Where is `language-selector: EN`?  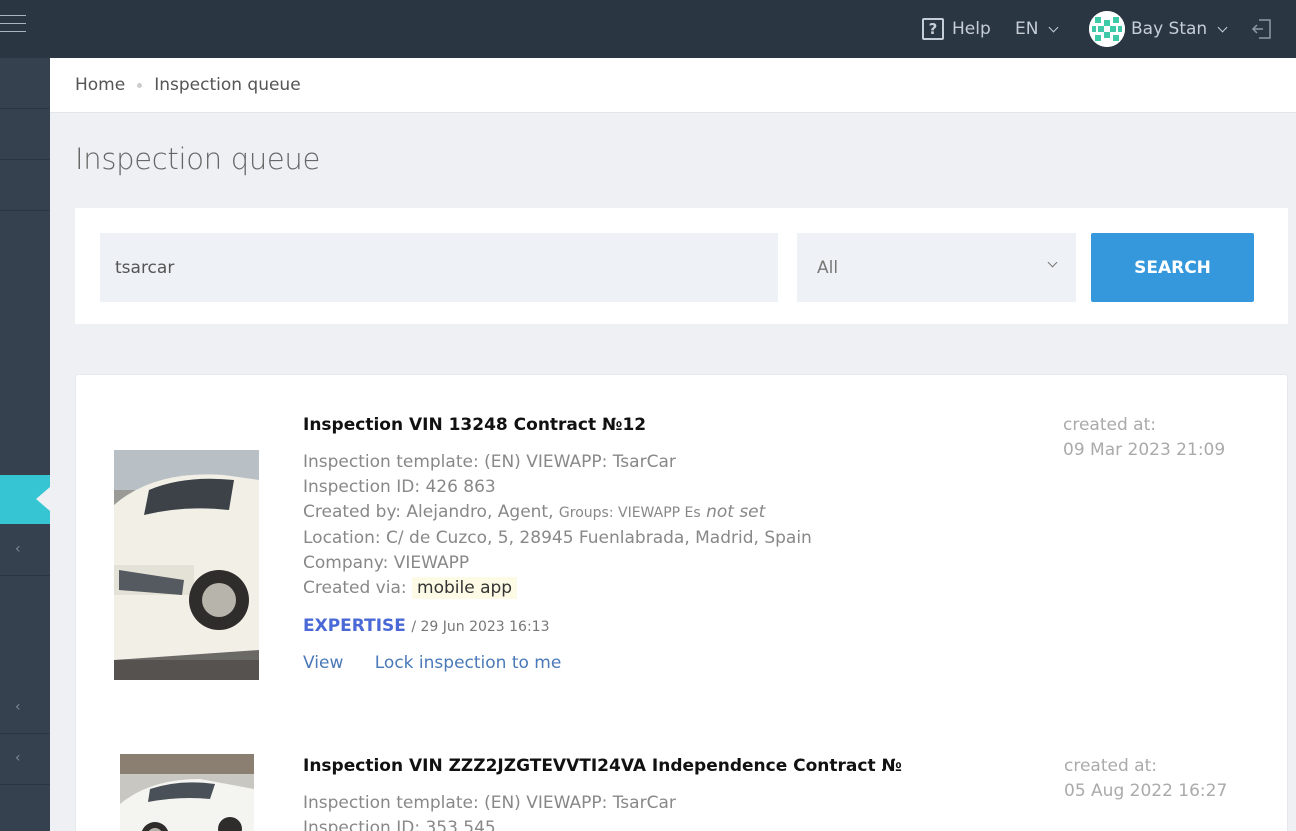
language-selector: EN is located at coordinates (1037, 29).